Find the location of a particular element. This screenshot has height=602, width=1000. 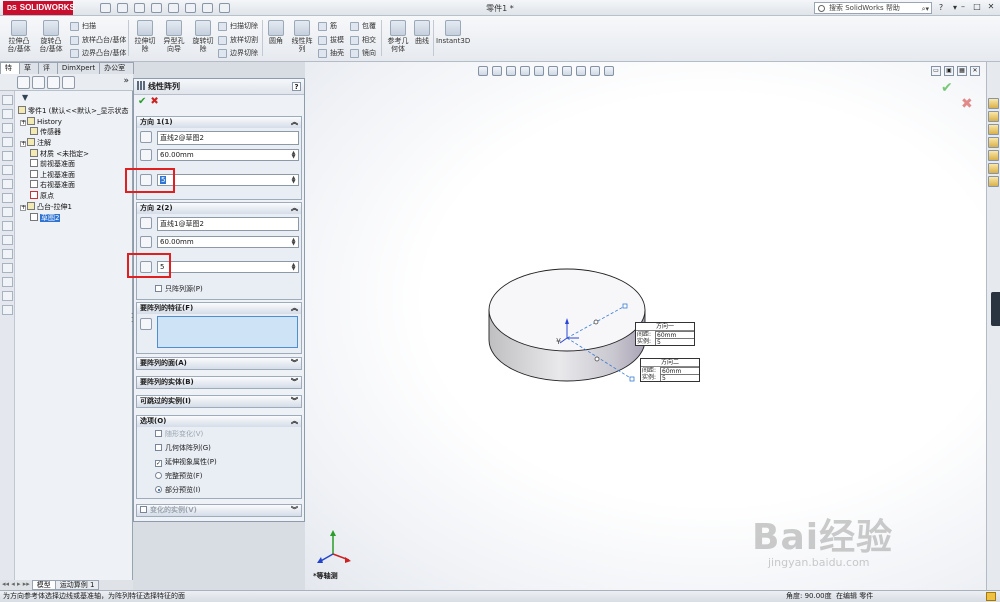

design-library-icon is located at coordinates (993, 116).